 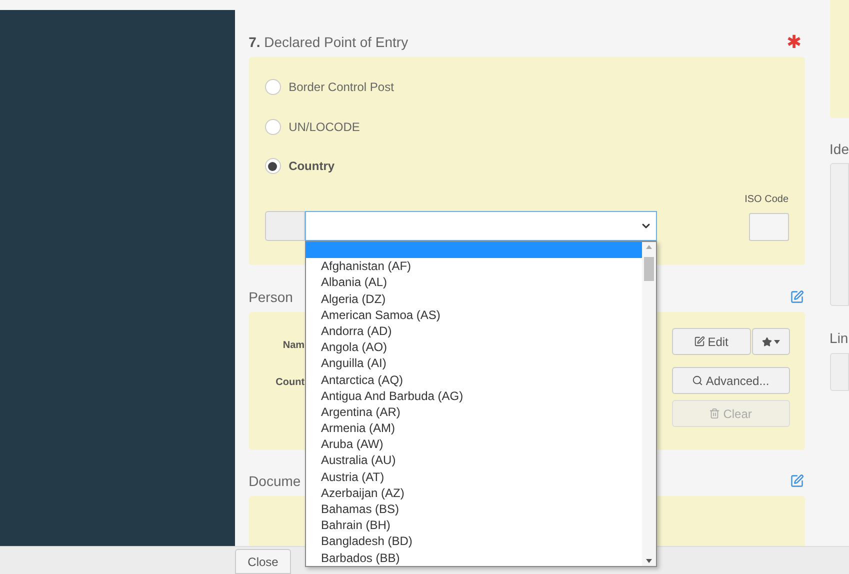 I want to click on country-option: Antarctica (AQ), so click(x=474, y=380).